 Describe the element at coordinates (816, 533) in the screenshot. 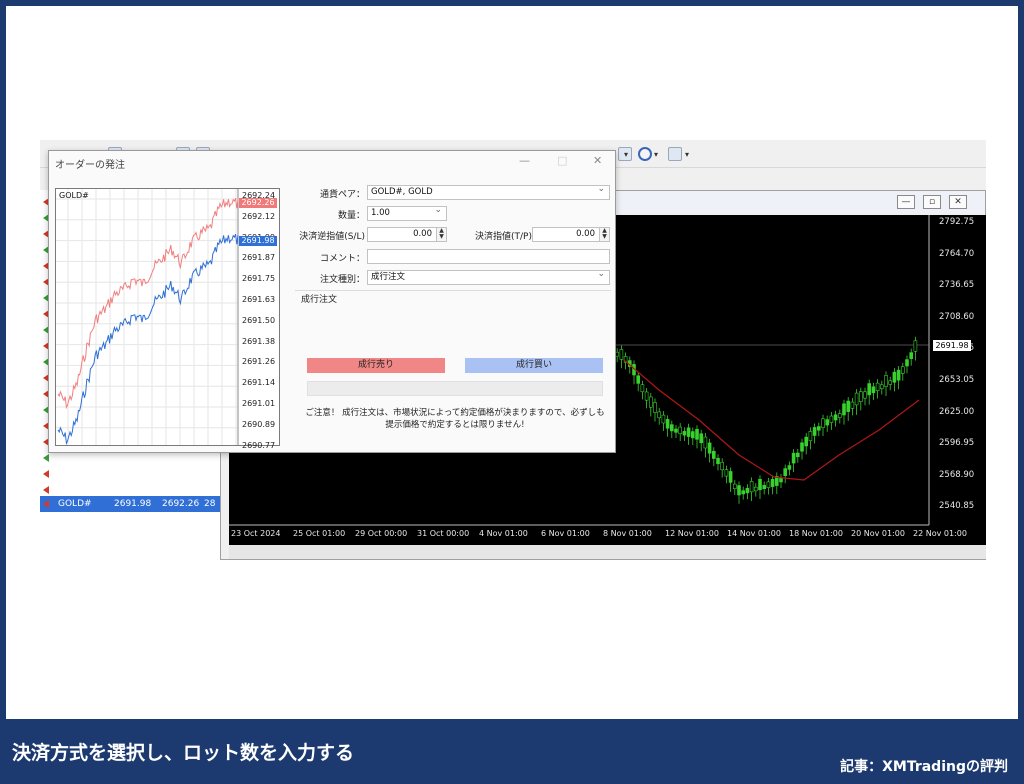

I see `time-axis-tick: 18 Nov 01:00` at that location.